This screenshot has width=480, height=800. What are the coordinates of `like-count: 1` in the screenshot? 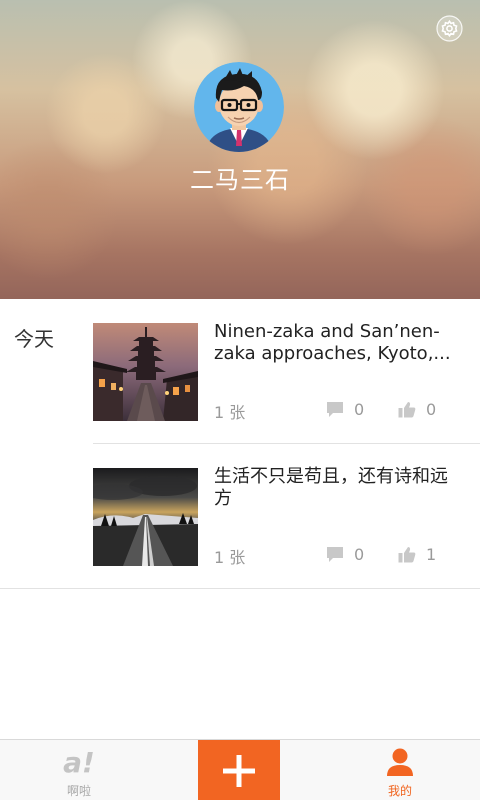 It's located at (431, 554).